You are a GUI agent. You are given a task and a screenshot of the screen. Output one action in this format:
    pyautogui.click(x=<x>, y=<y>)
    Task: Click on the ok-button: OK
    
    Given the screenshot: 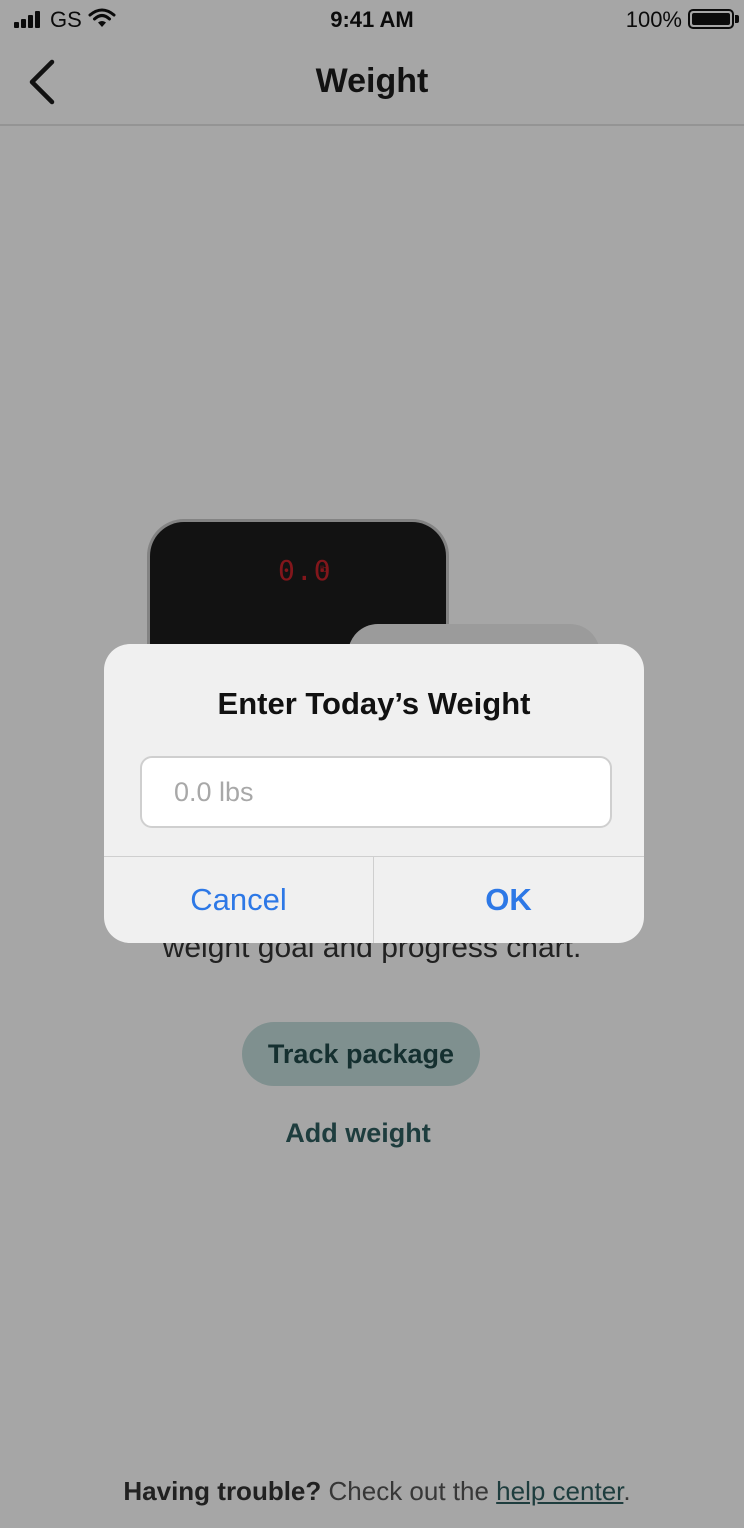 What is the action you would take?
    pyautogui.click(x=508, y=900)
    